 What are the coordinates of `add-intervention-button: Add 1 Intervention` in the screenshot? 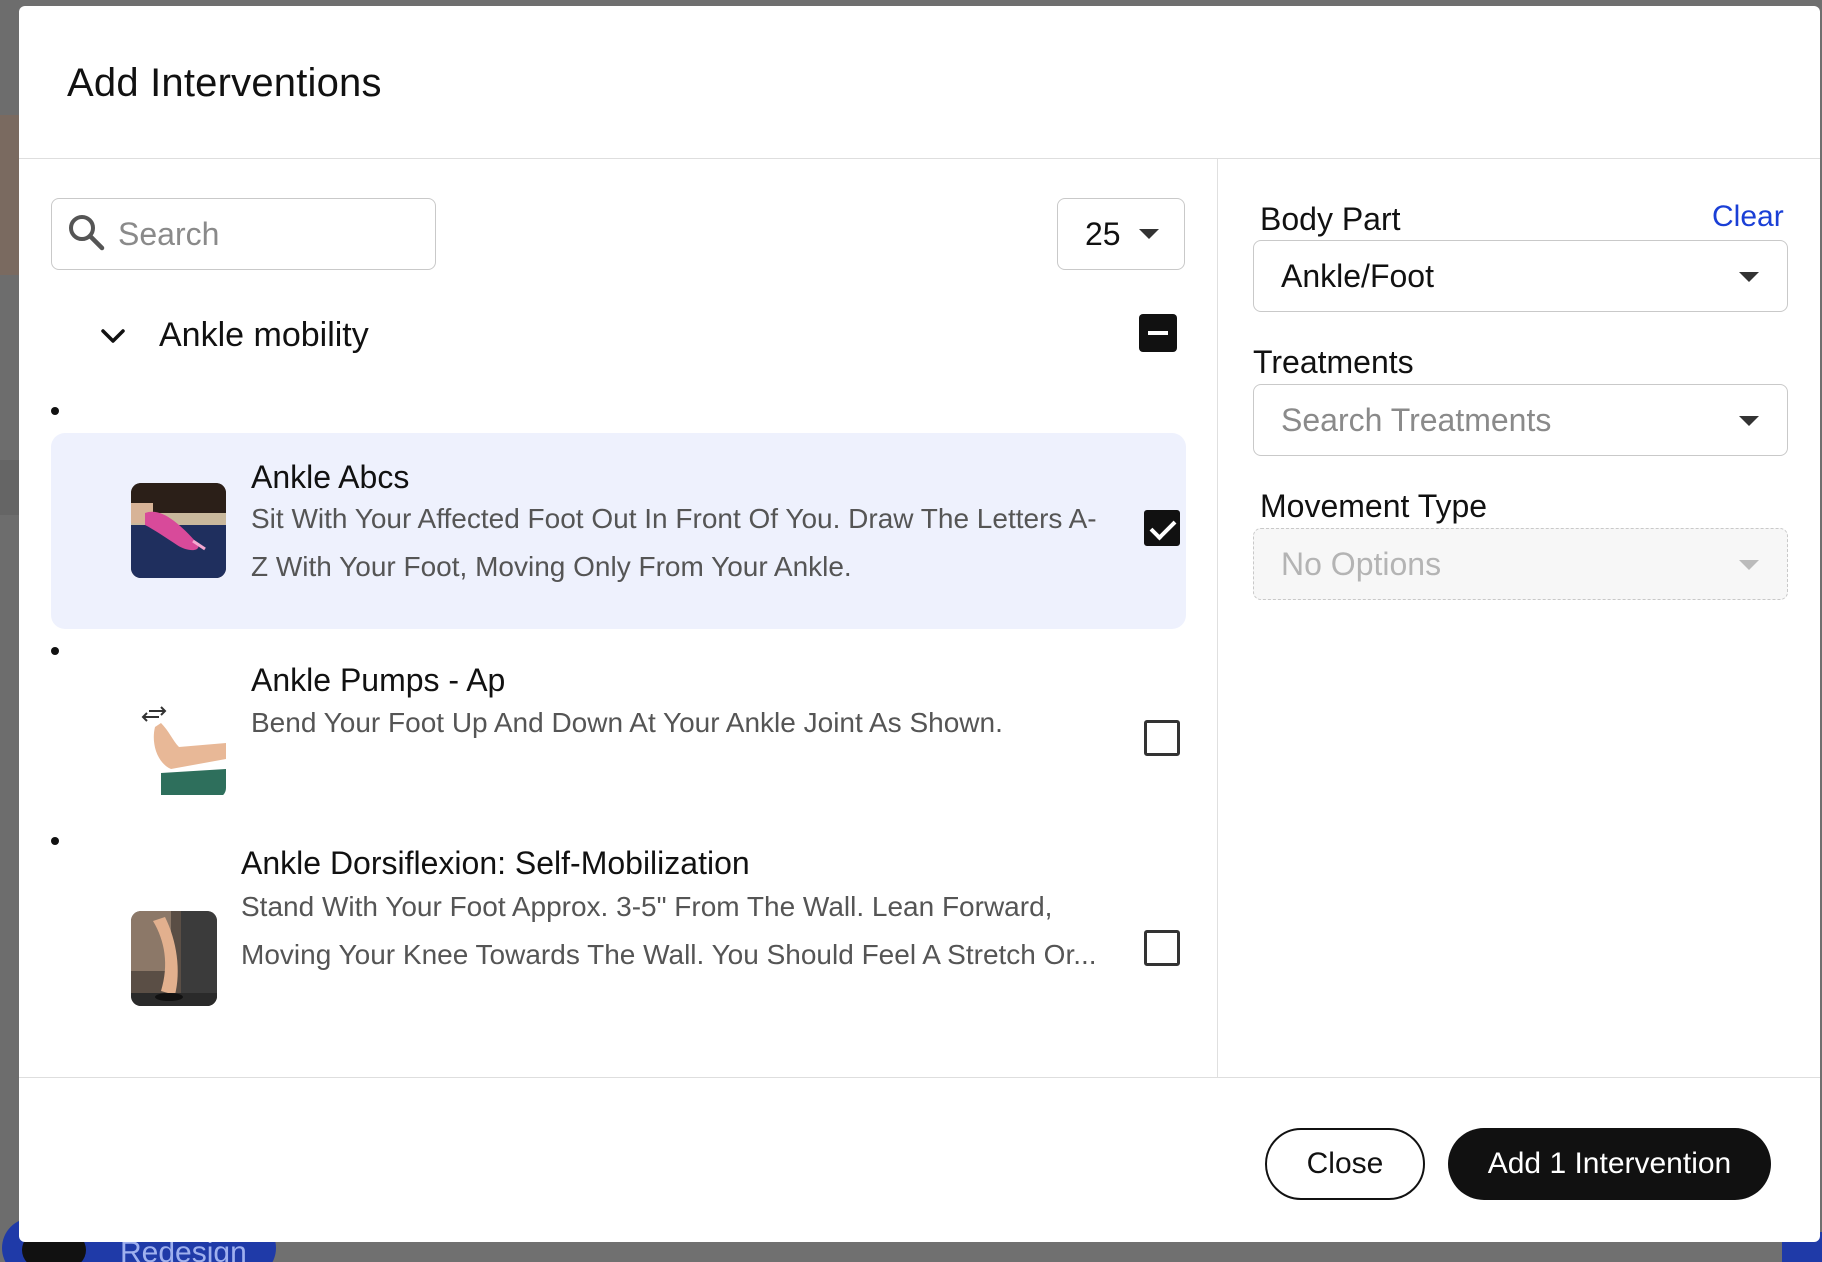 It's located at (1609, 1164).